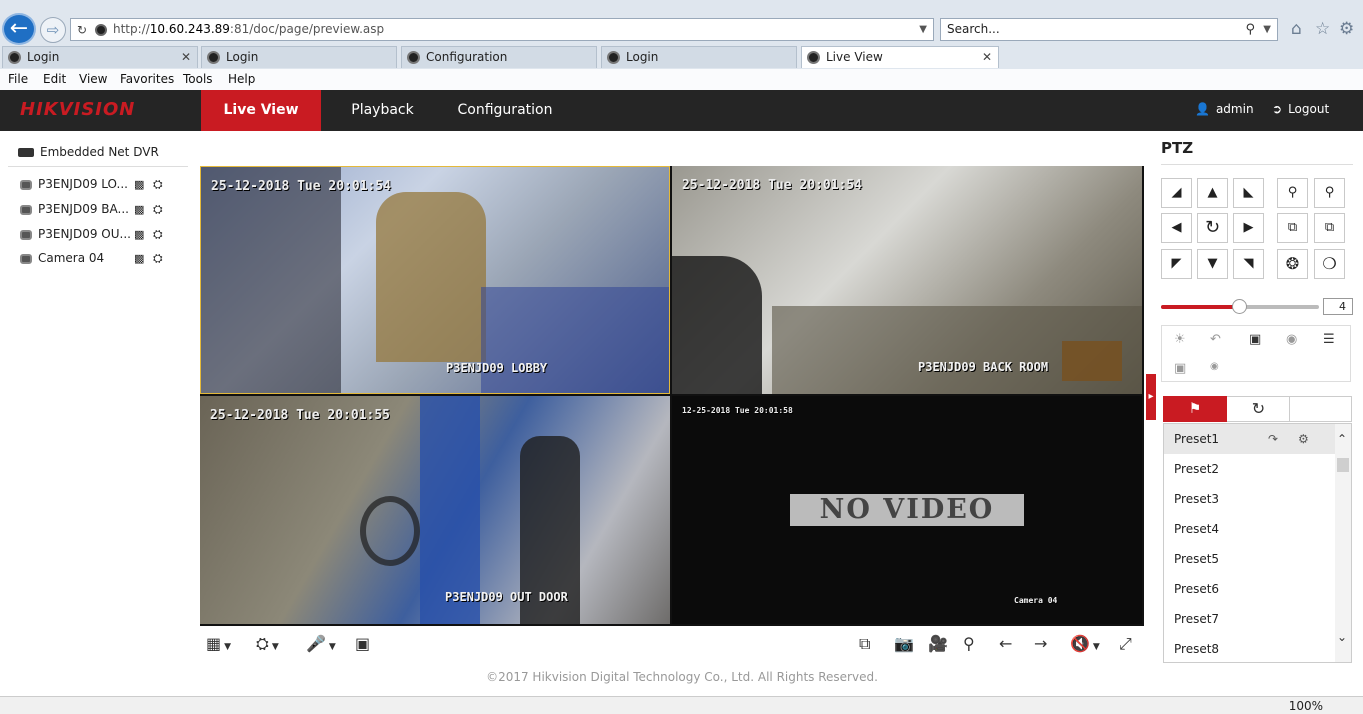  What do you see at coordinates (1125, 644) in the screenshot?
I see `fullscreen-icon: ⤢` at bounding box center [1125, 644].